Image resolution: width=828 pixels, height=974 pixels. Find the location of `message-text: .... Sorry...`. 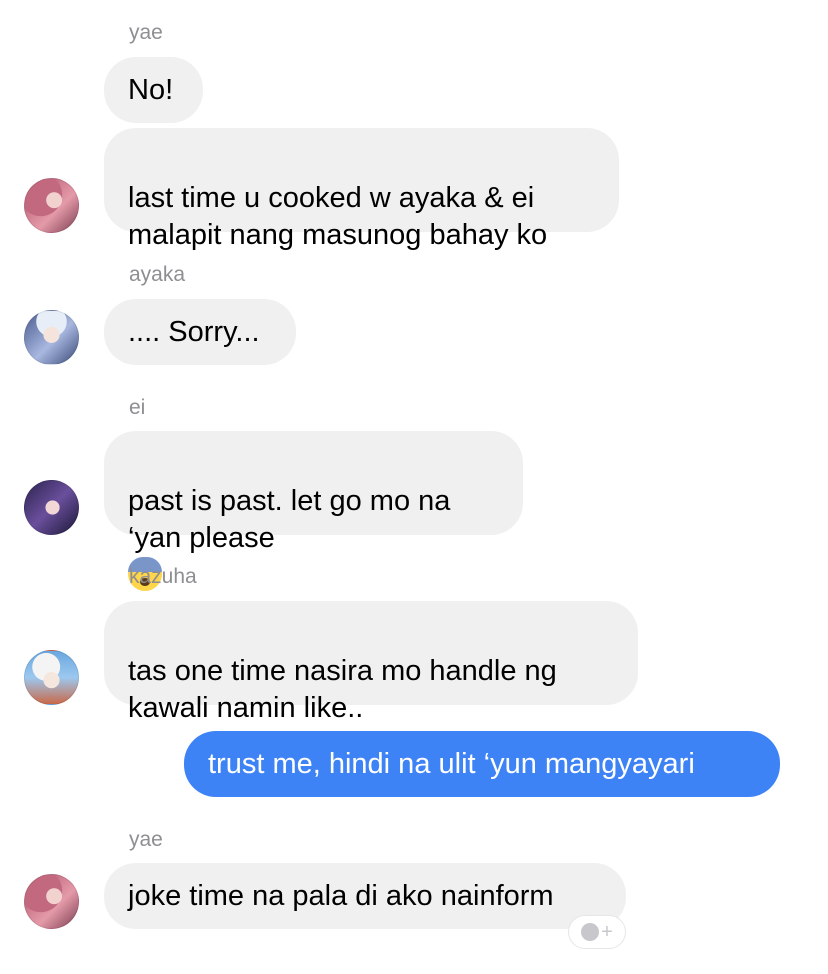

message-text: .... Sorry... is located at coordinates (194, 332).